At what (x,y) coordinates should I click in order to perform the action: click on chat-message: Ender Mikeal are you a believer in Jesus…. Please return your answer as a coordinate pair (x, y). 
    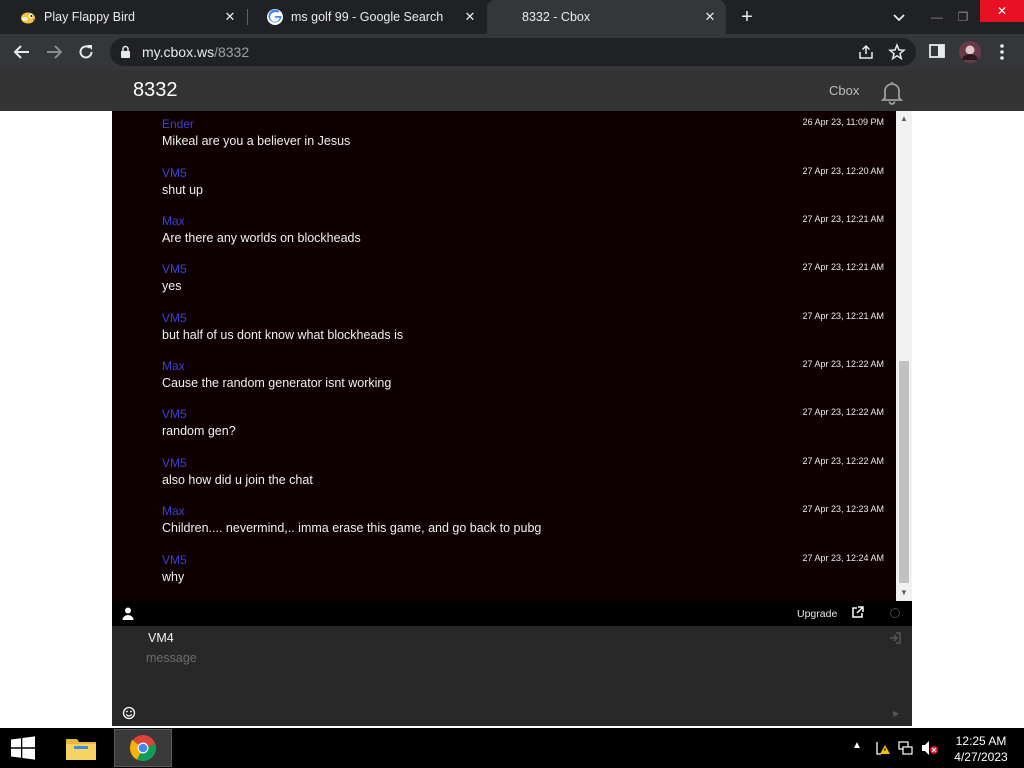
    Looking at the image, I should click on (529, 133).